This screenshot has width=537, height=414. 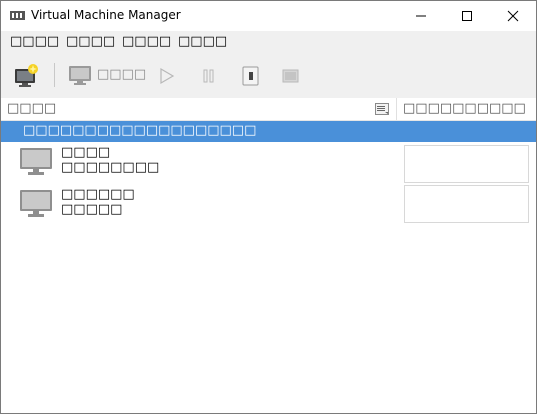 What do you see at coordinates (268, 42) in the screenshot?
I see `menu-bar: □□□□ □□□□ □□□□ □□□□` at bounding box center [268, 42].